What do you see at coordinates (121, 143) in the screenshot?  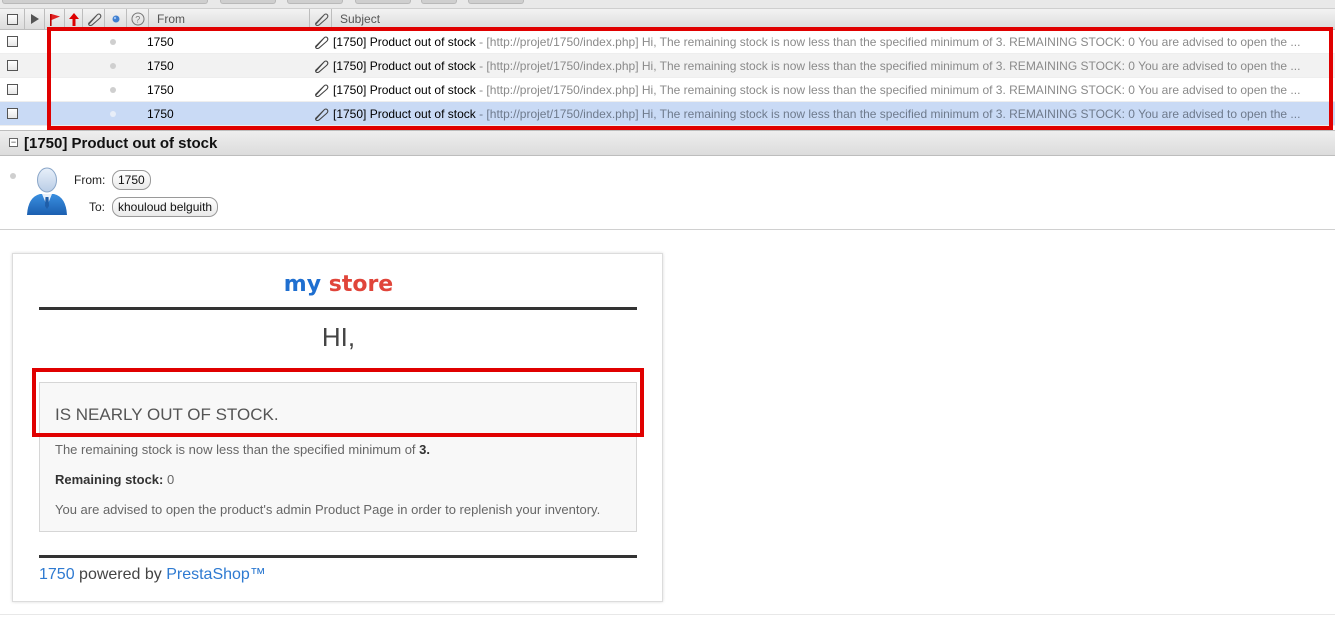 I see `preview-title: [1750] Product out of stock` at bounding box center [121, 143].